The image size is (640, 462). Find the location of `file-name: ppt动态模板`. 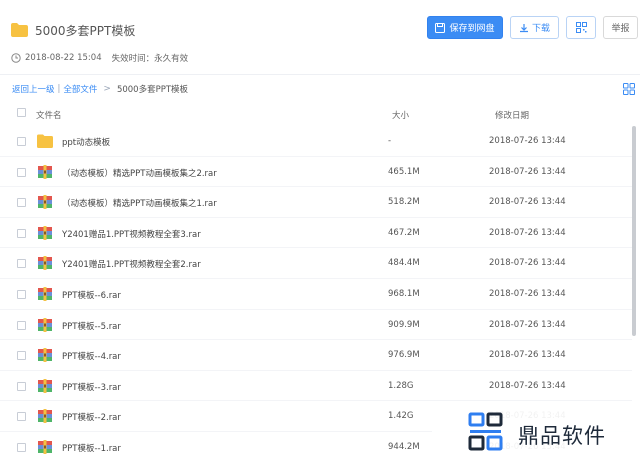

file-name: ppt动态模板 is located at coordinates (86, 142).